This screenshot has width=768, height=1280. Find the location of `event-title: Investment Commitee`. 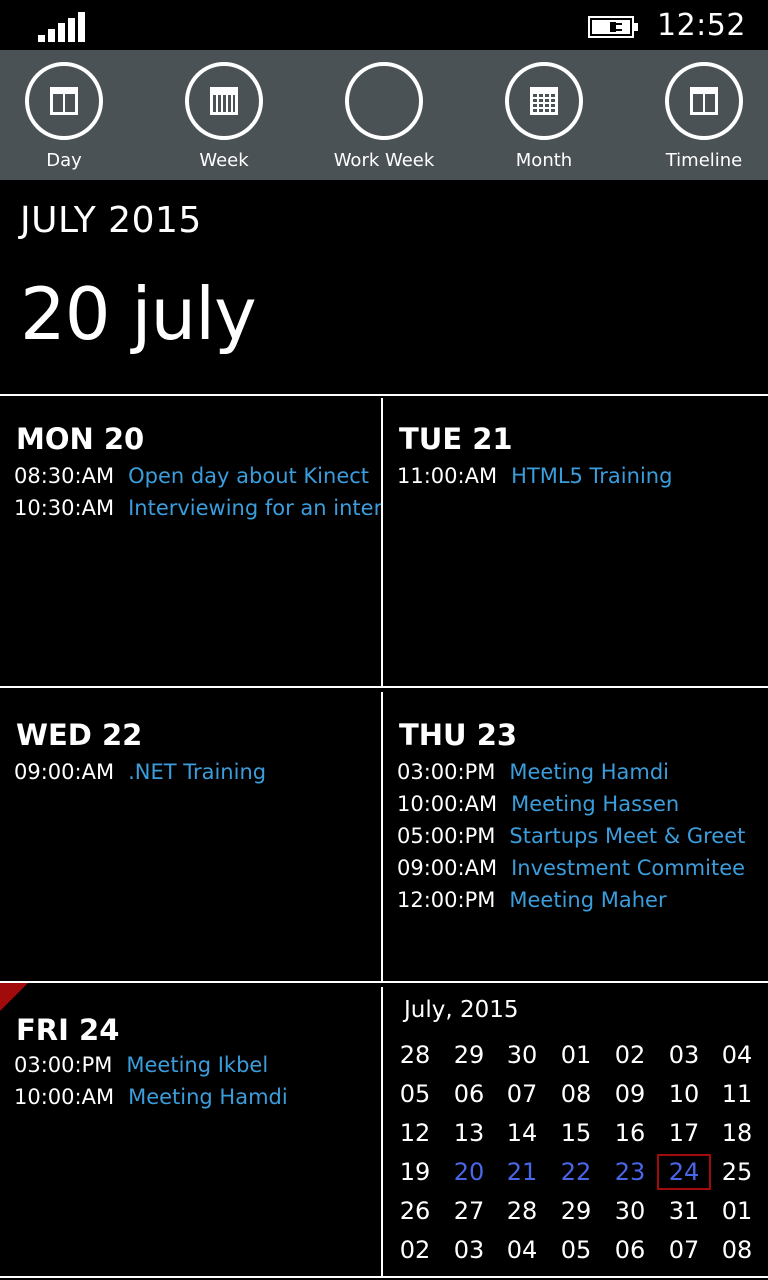

event-title: Investment Commitee is located at coordinates (628, 868).